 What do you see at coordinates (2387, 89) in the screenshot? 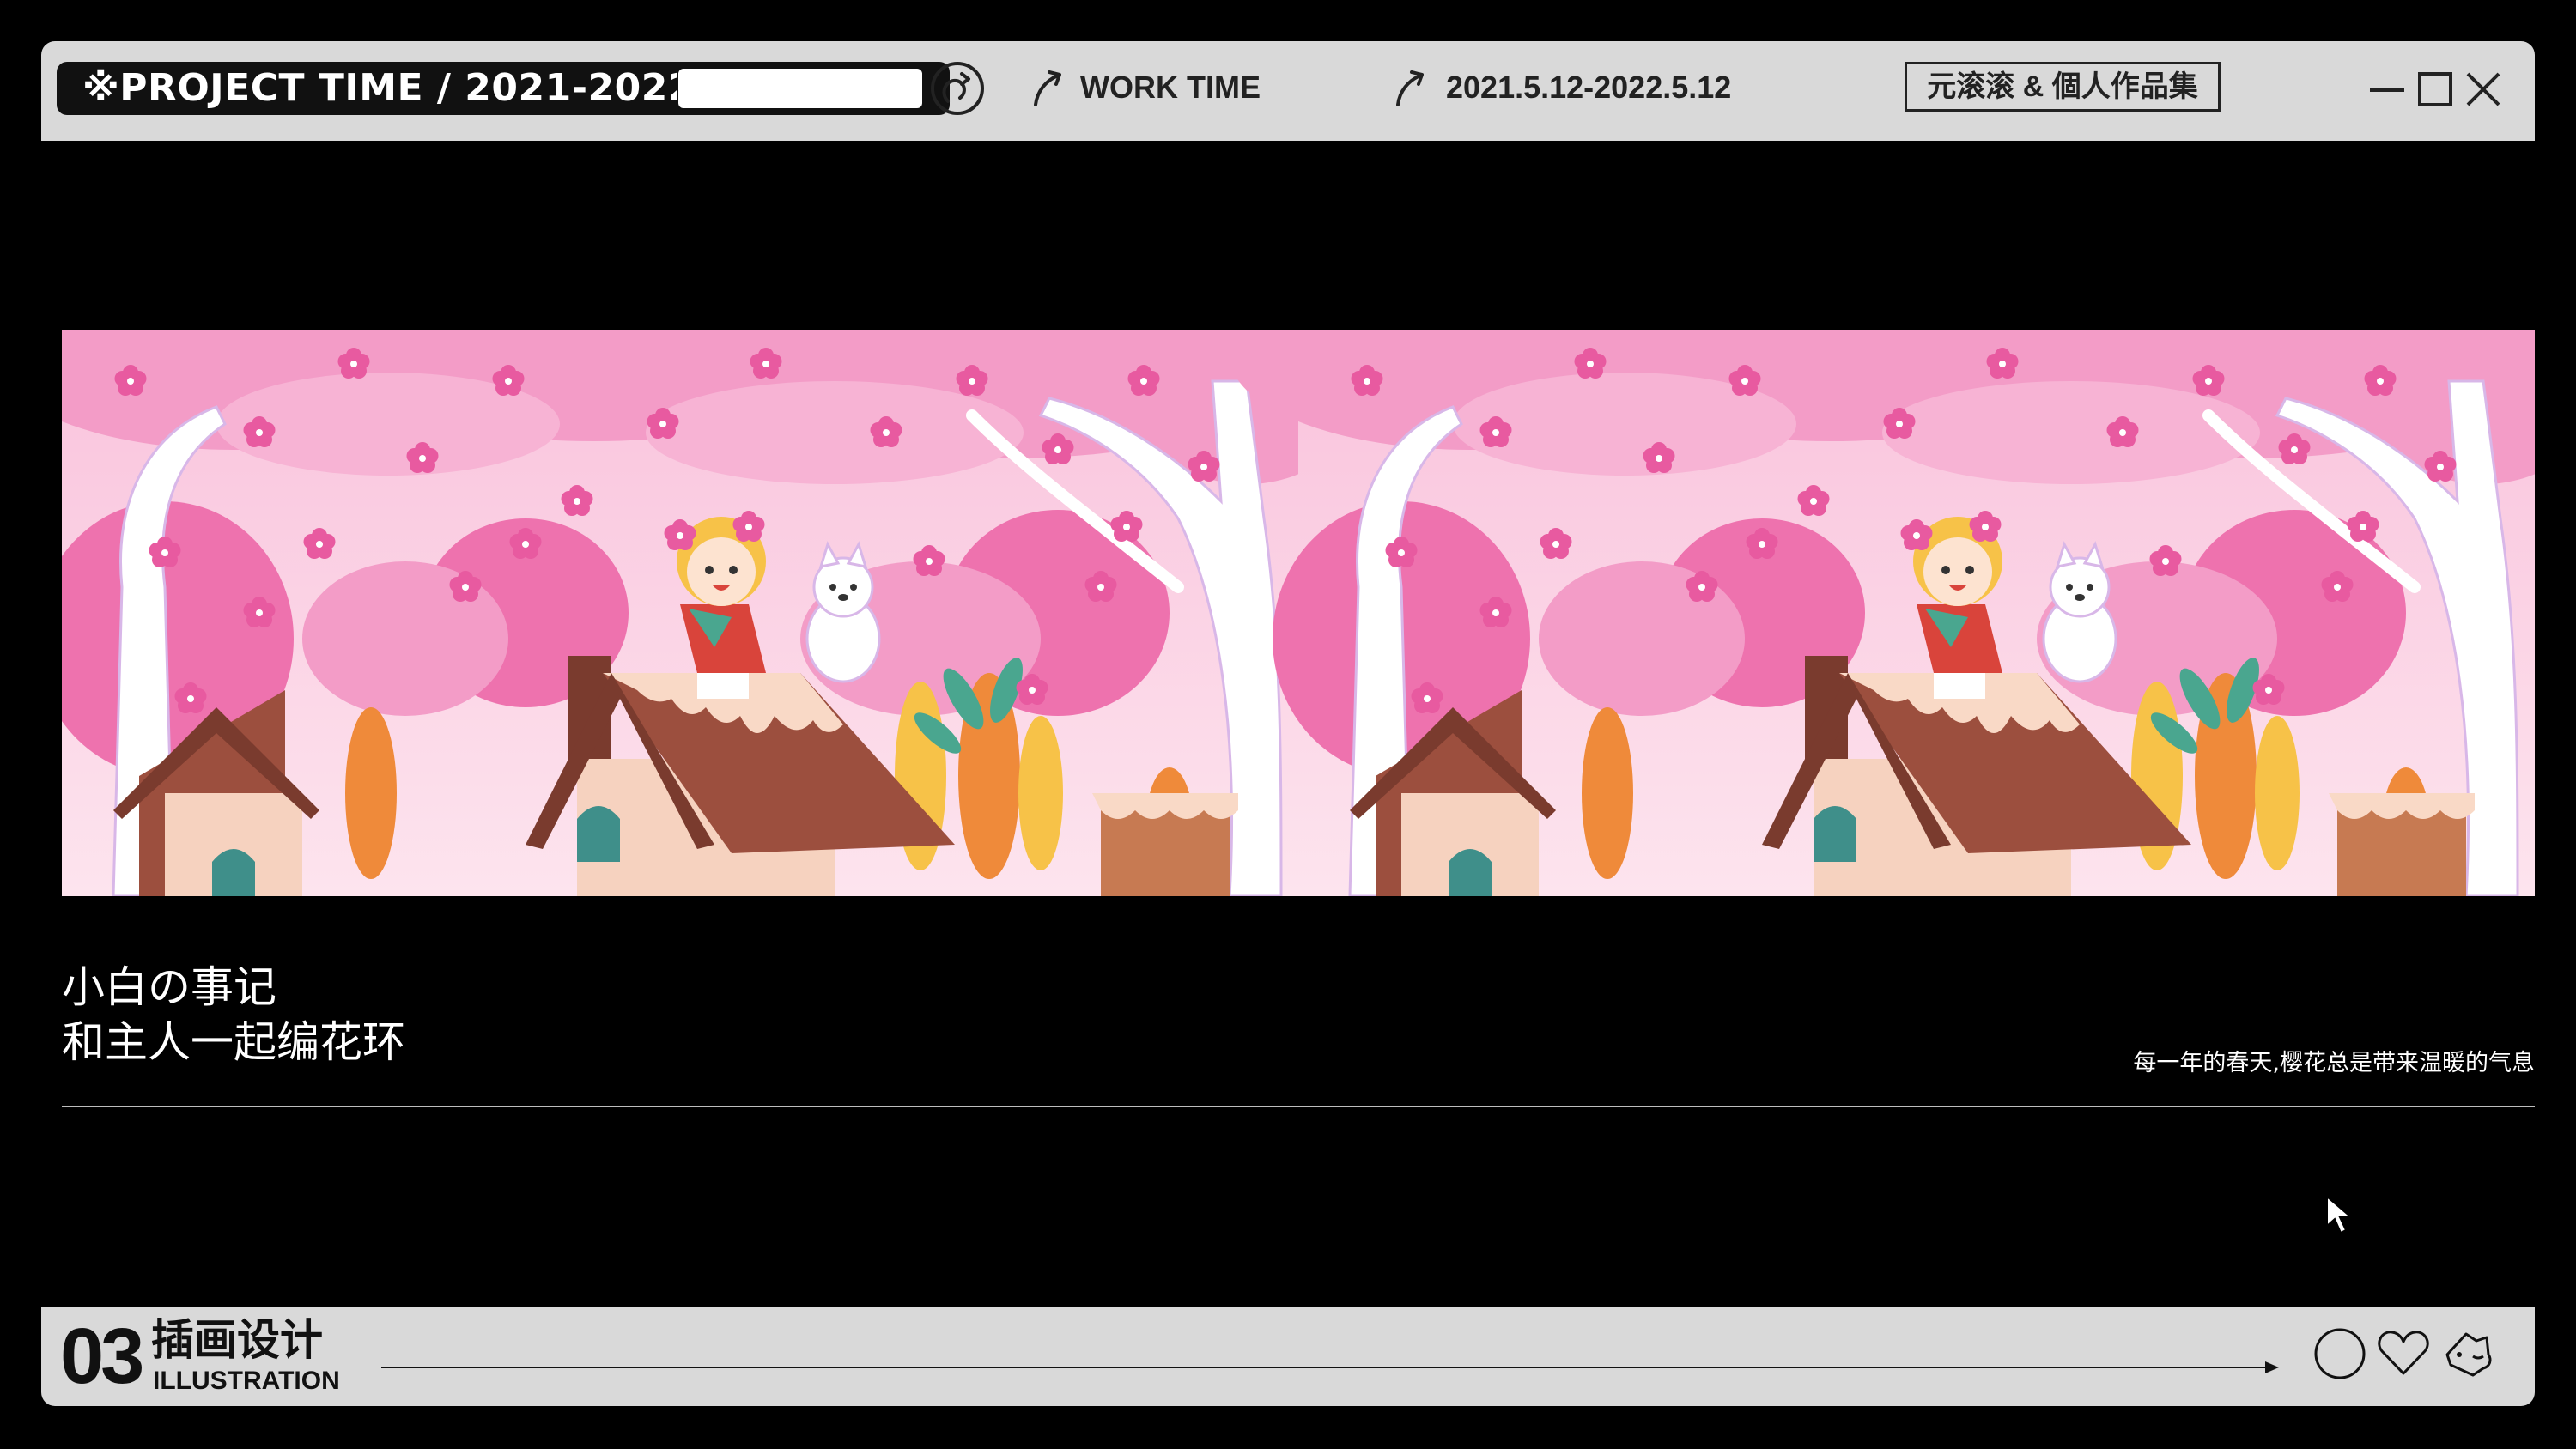
I see `minimize-icon` at bounding box center [2387, 89].